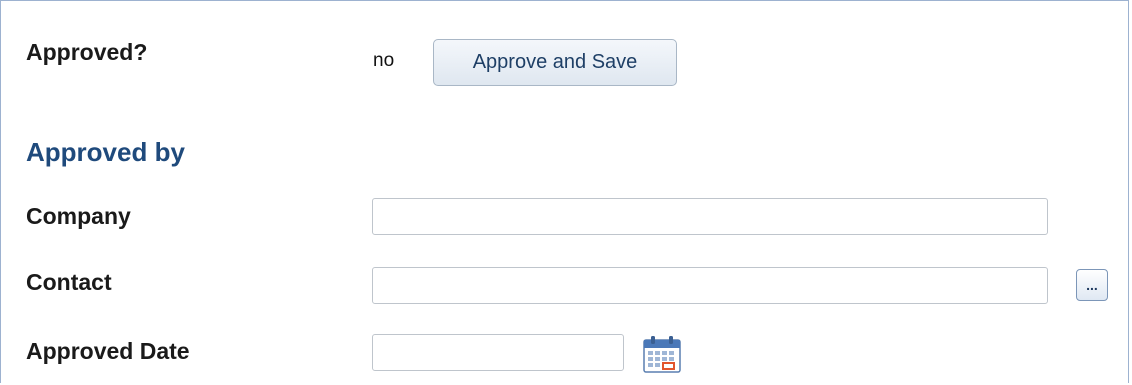 The image size is (1132, 385). What do you see at coordinates (498, 352) in the screenshot?
I see `approved-date-field` at bounding box center [498, 352].